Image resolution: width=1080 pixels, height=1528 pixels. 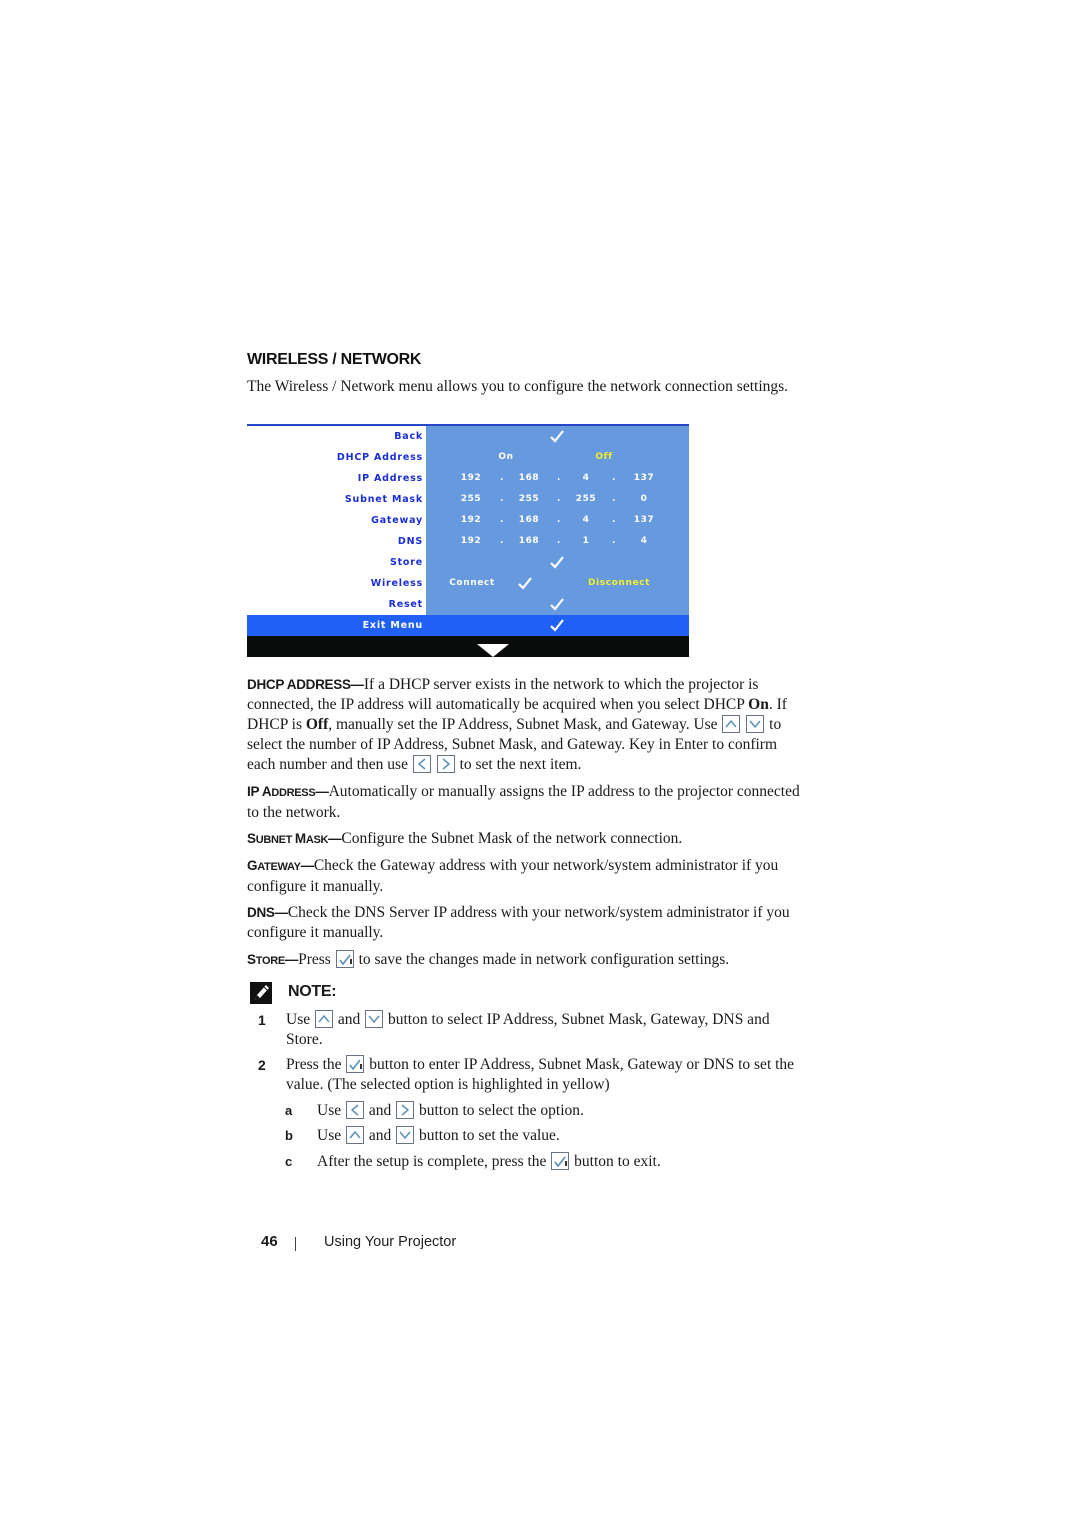 I want to click on lead-part: IP A, so click(x=259, y=791).